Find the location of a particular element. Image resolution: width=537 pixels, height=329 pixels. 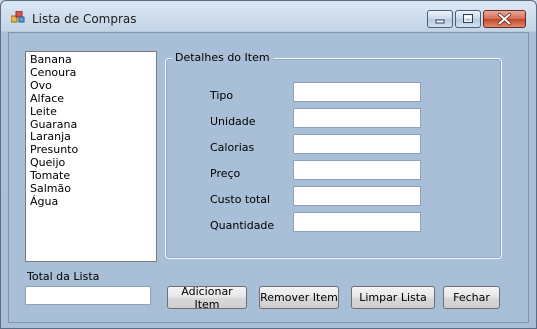

close-form-button: Fechar is located at coordinates (471, 297).